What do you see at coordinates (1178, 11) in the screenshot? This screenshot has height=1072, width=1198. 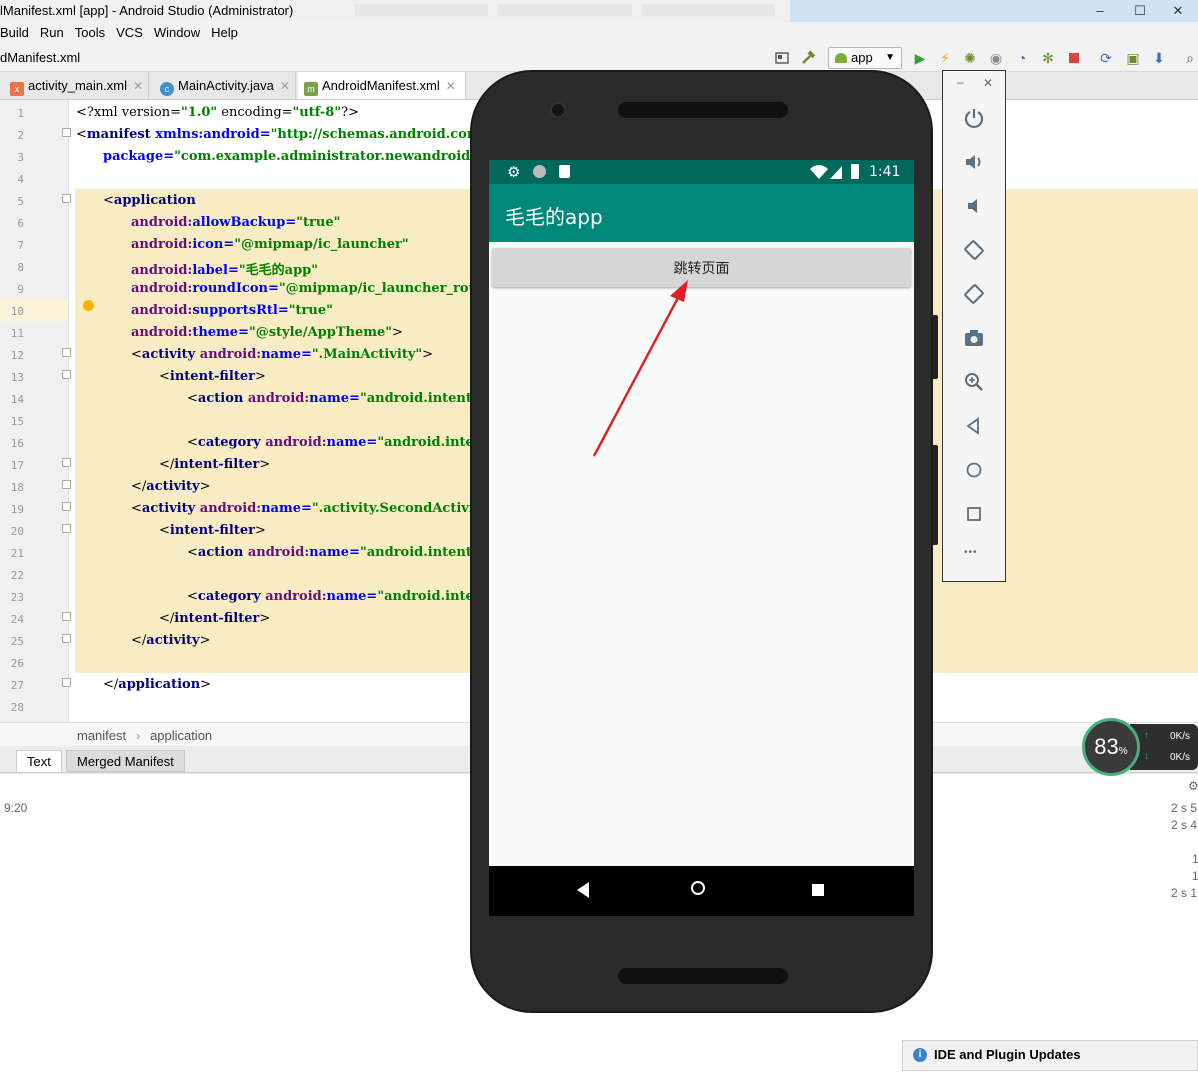 I see `close-window-button: ✕` at bounding box center [1178, 11].